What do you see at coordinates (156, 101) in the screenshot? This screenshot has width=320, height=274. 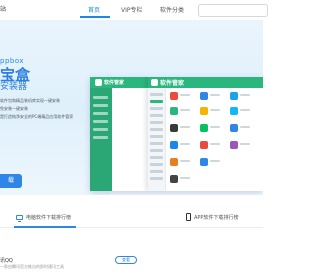 I see `app-category-item-selected` at bounding box center [156, 101].